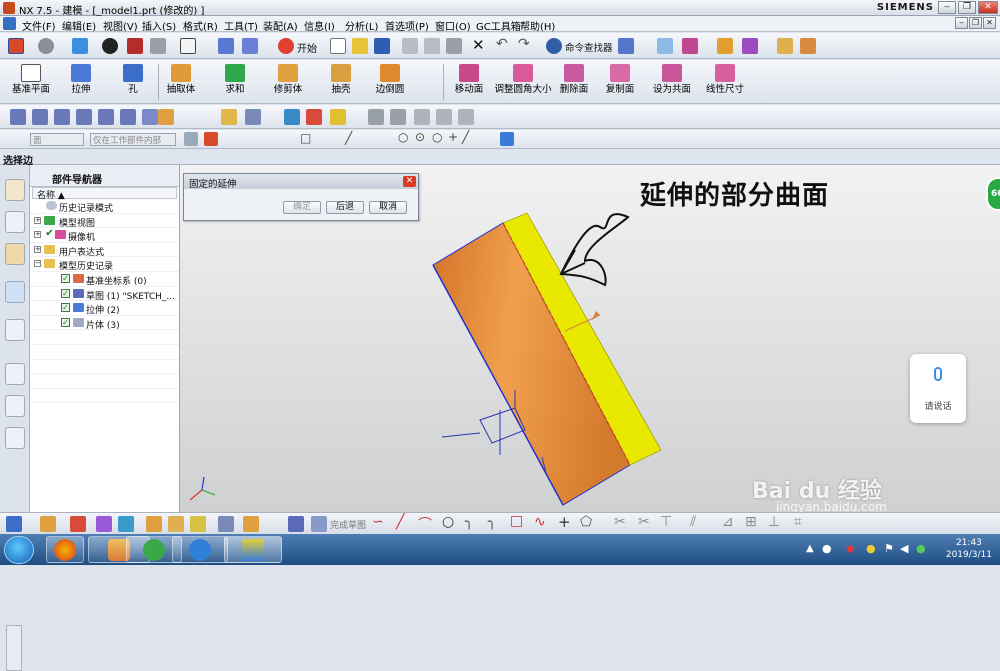 This screenshot has width=1000, height=671. I want to click on shaded-icon, so click(110, 46).